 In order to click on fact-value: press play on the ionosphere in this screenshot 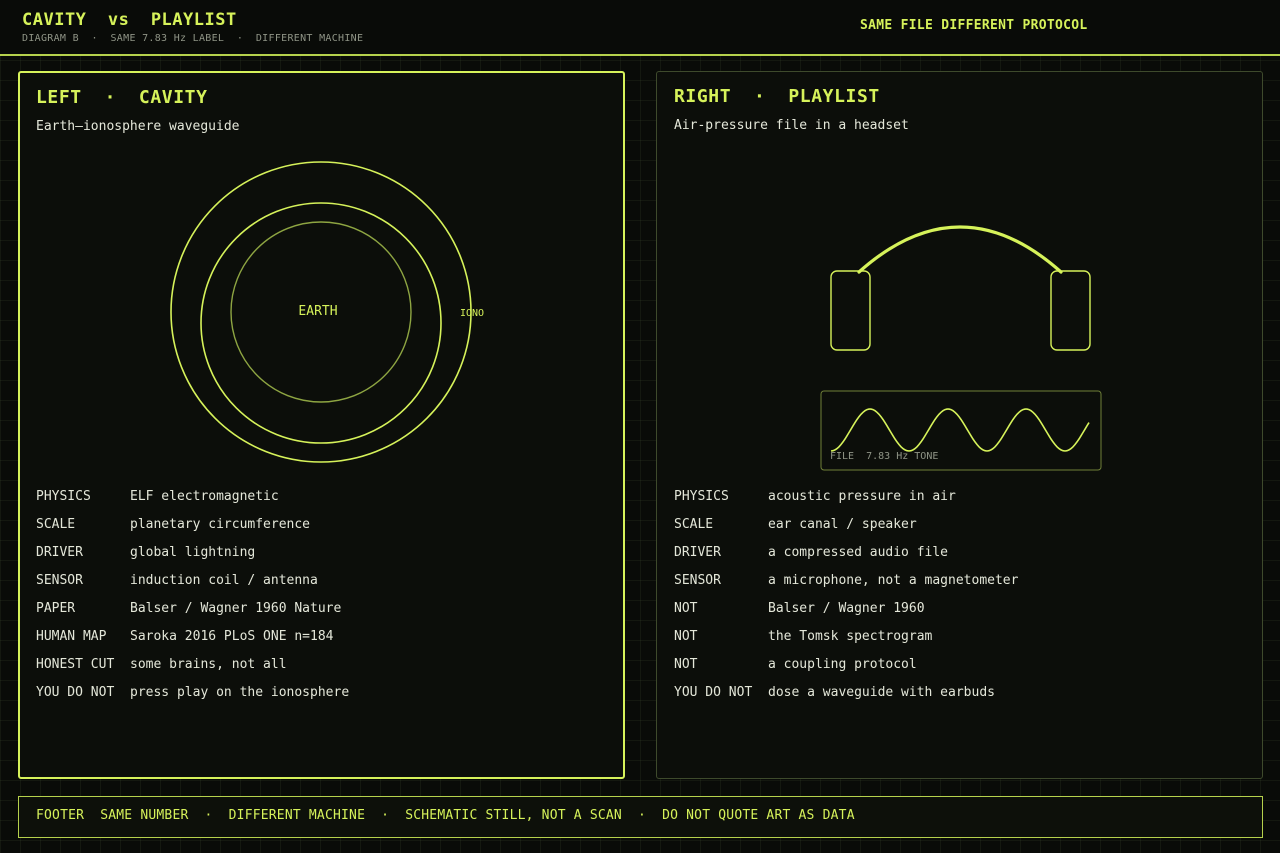, I will do `click(240, 692)`.